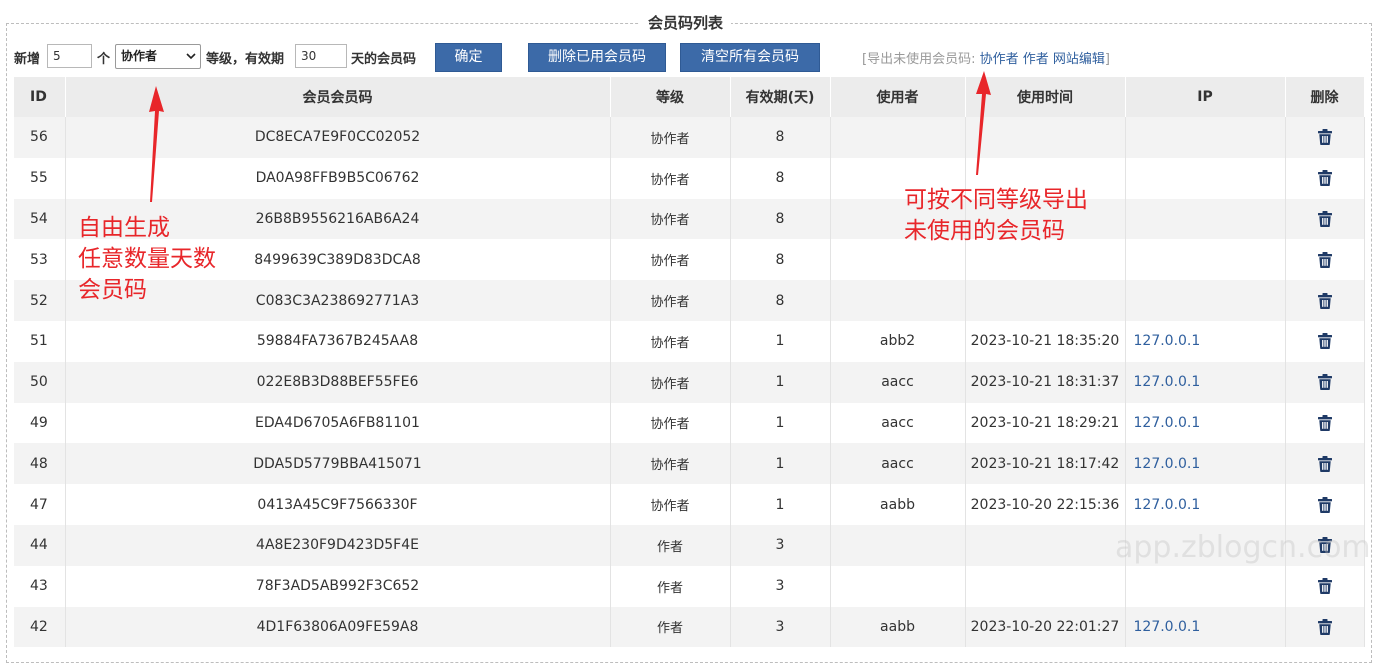  What do you see at coordinates (104, 59) in the screenshot?
I see `unit-label: 个` at bounding box center [104, 59].